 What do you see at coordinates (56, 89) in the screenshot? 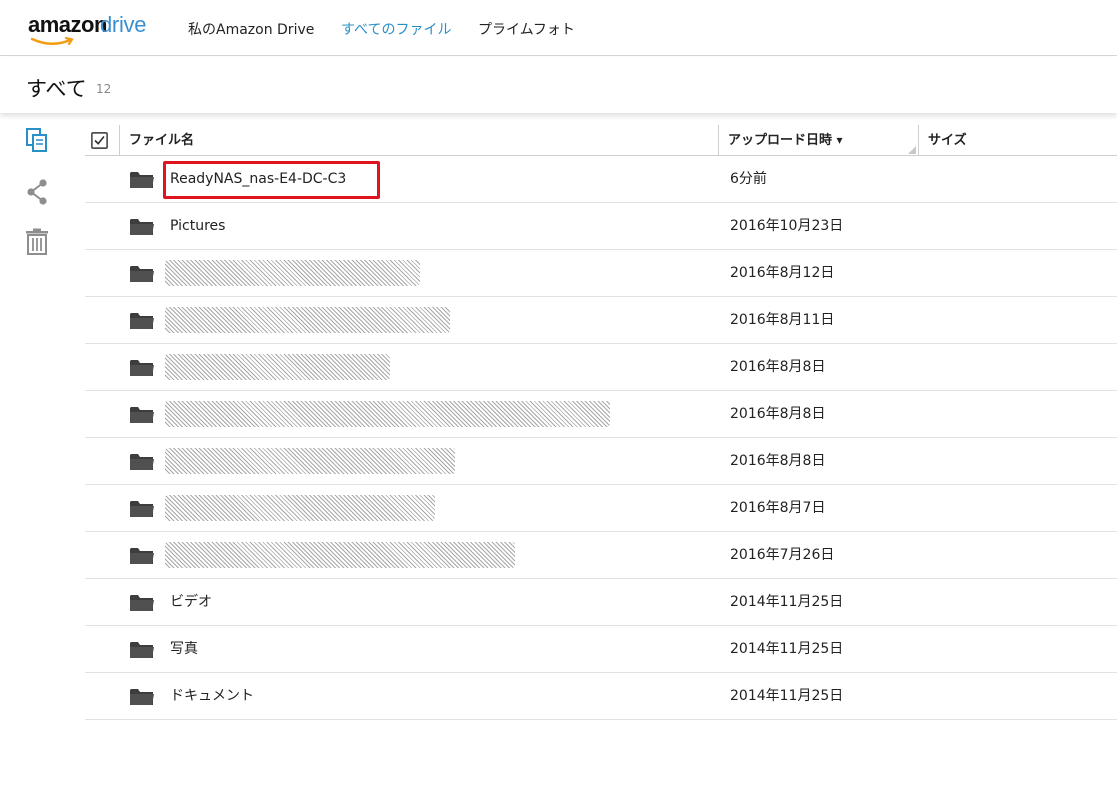
I see `page-title: すべて` at bounding box center [56, 89].